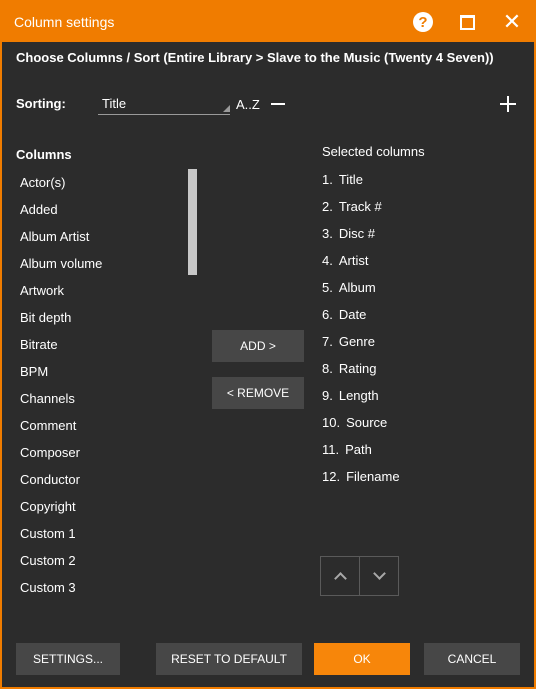 This screenshot has width=536, height=689. I want to click on column-list-item: Added, so click(101, 209).